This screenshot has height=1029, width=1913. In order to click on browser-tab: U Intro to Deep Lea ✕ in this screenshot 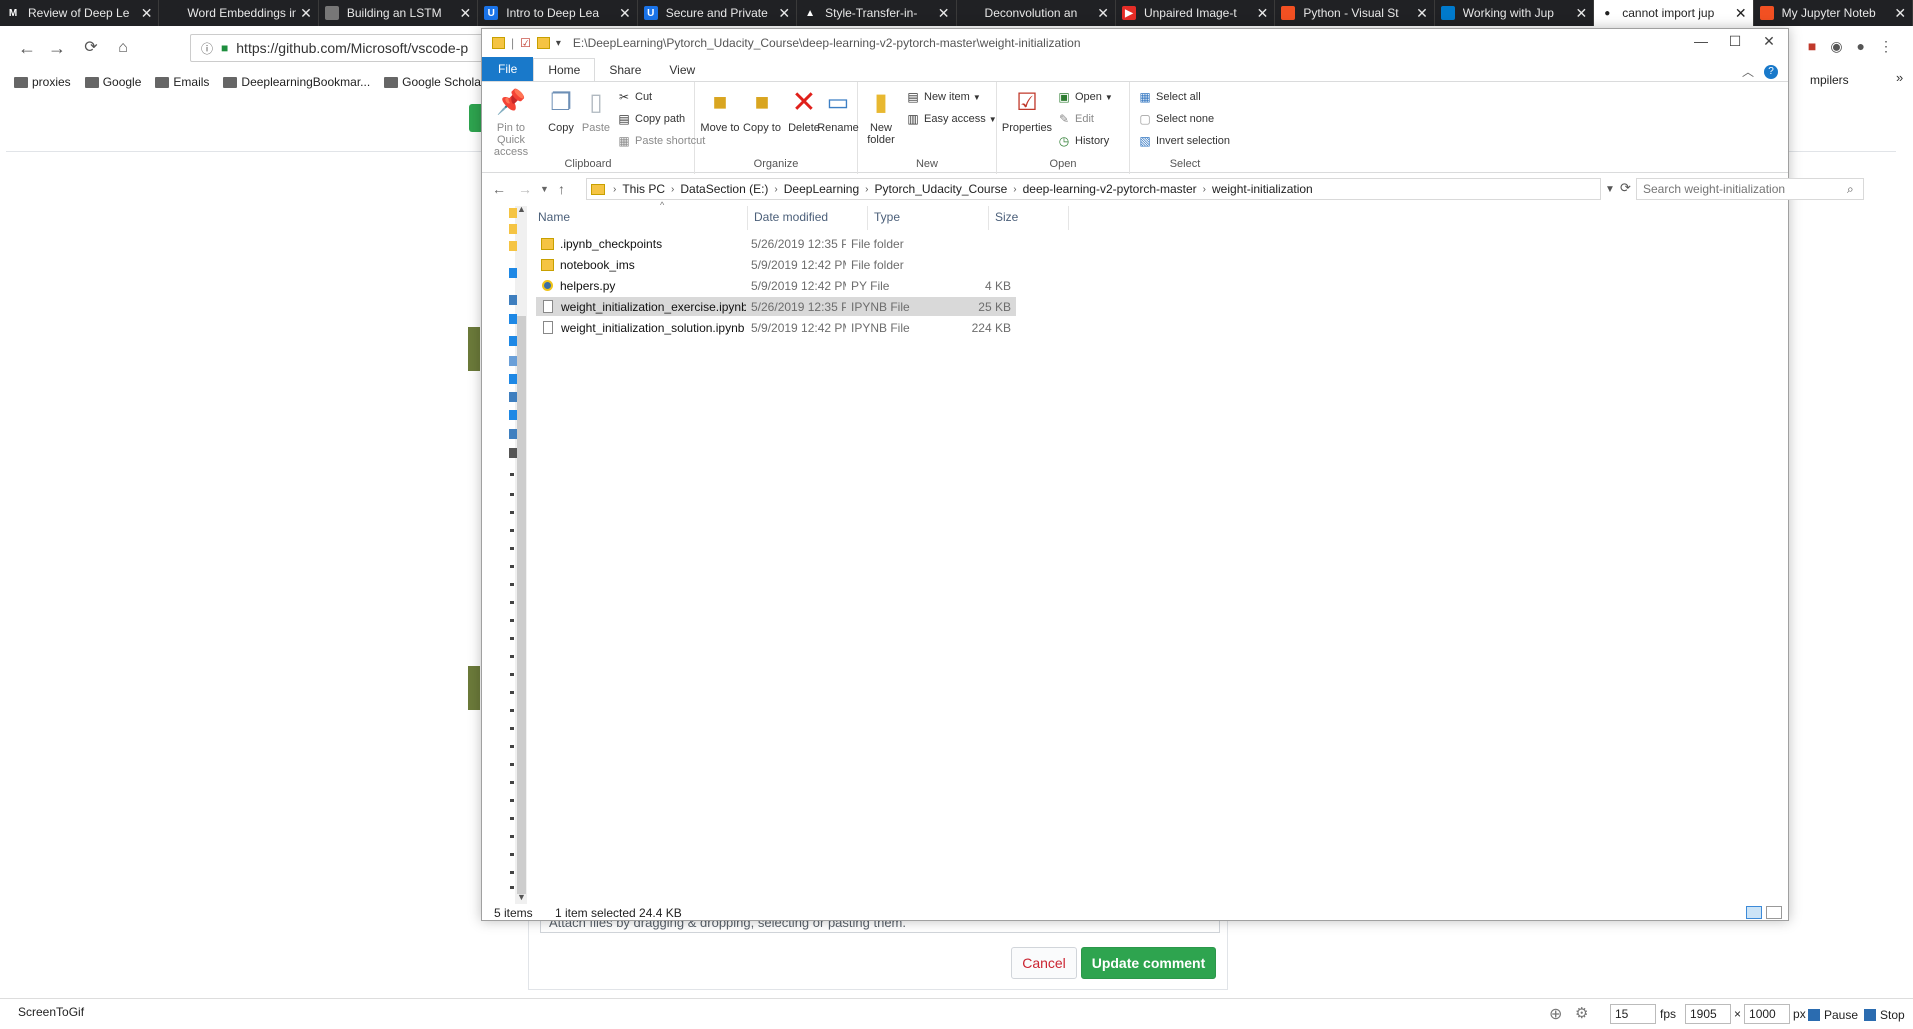, I will do `click(558, 13)`.